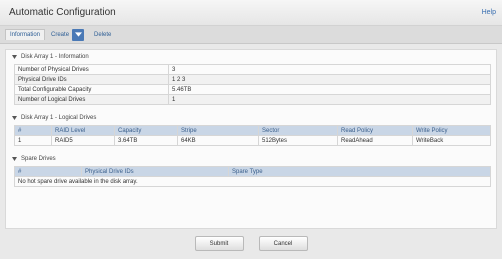 This screenshot has height=259, width=502. Describe the element at coordinates (359, 171) in the screenshot. I see `column-header: Spare Type` at that location.